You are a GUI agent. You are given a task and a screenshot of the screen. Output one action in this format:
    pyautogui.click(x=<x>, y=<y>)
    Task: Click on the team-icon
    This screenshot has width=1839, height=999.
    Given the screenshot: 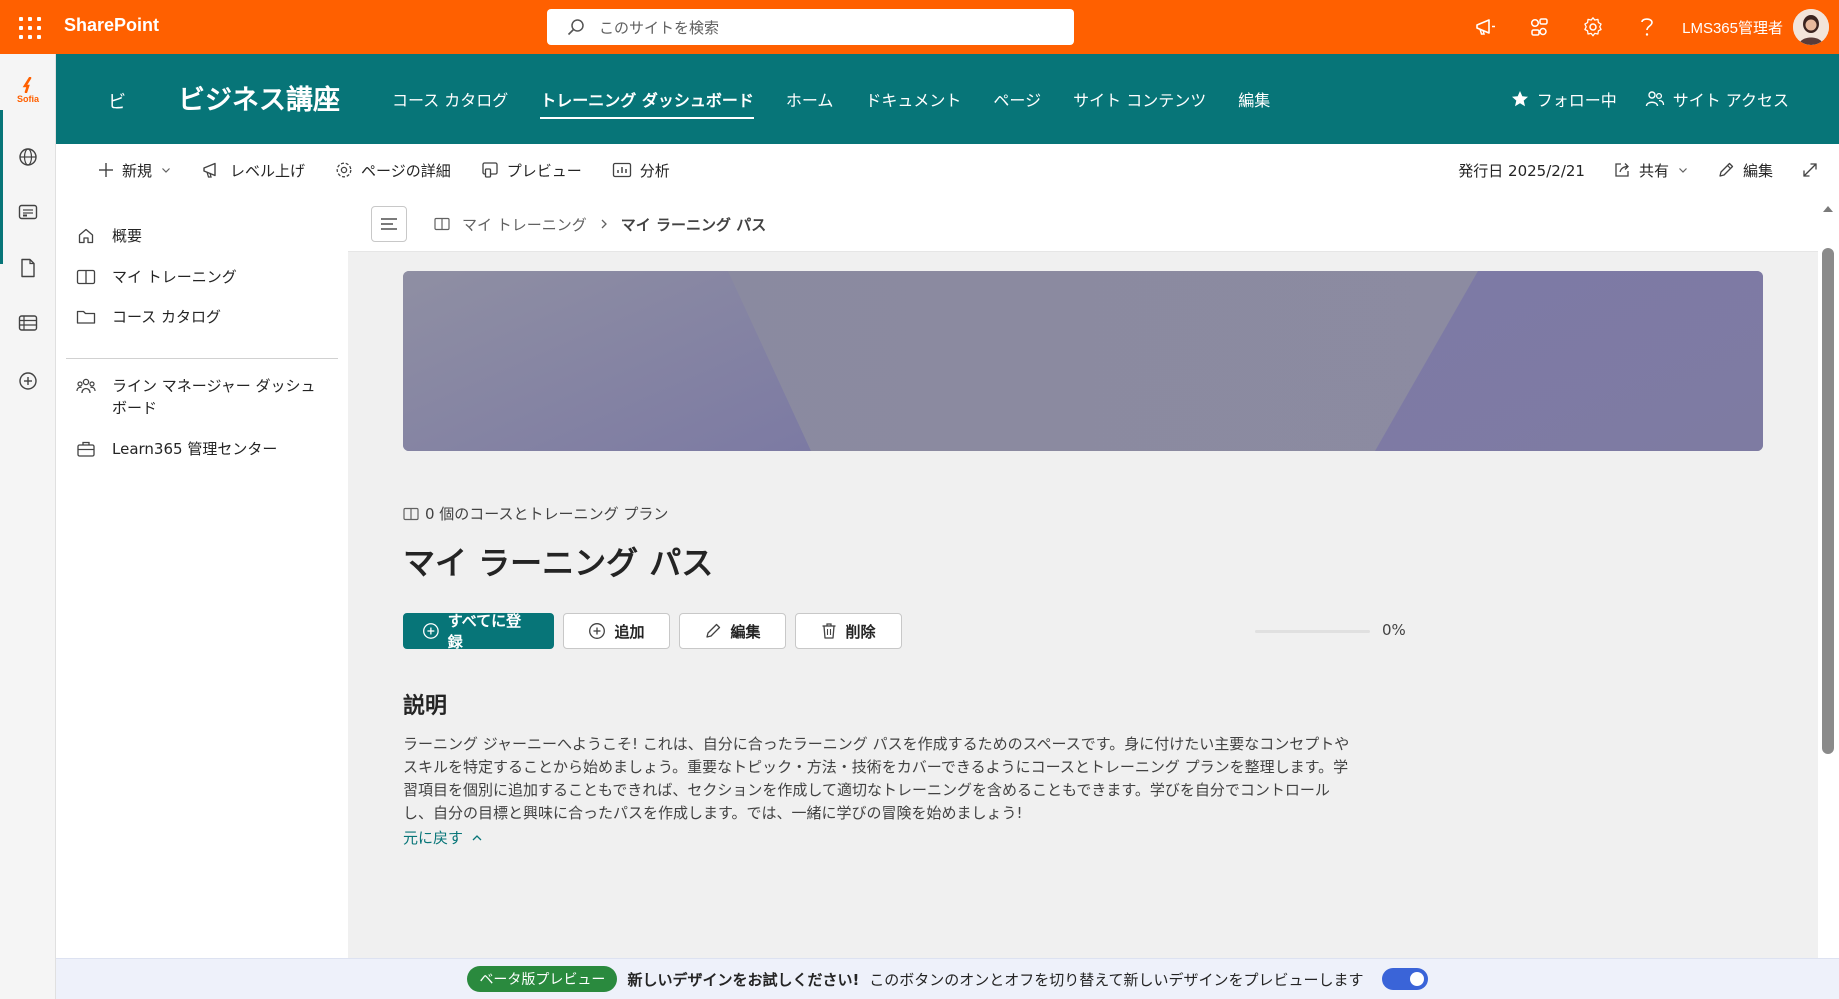 What is the action you would take?
    pyautogui.click(x=86, y=386)
    